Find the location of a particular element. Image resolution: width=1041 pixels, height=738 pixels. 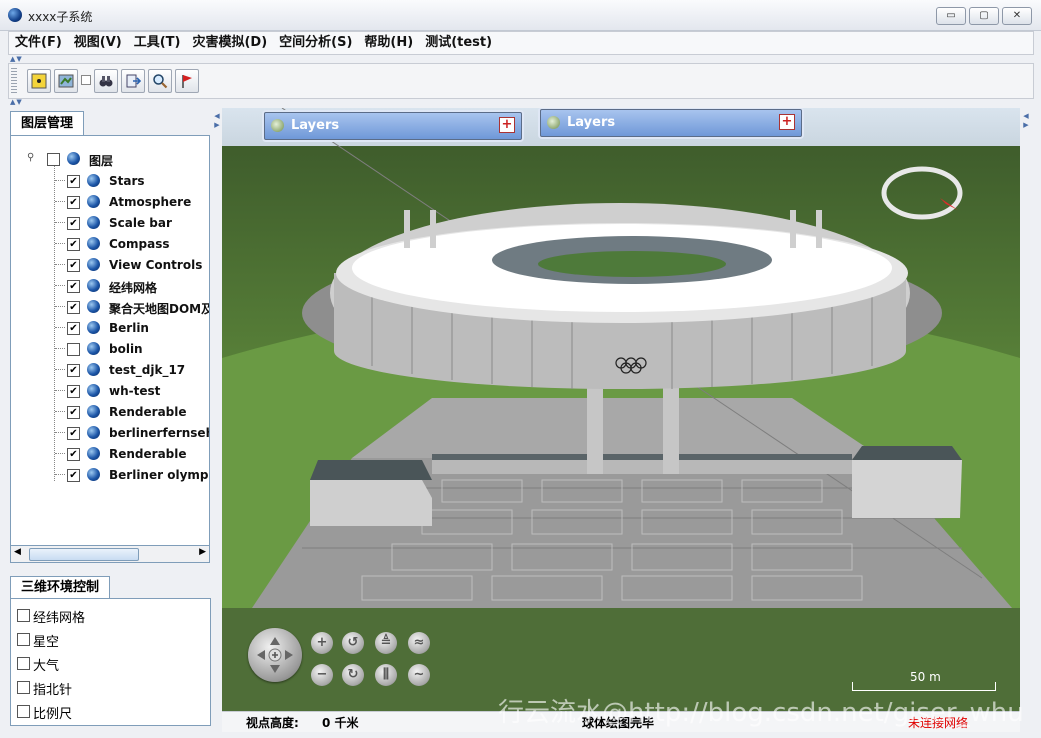

layers-panel-1: Layers + is located at coordinates (393, 126).